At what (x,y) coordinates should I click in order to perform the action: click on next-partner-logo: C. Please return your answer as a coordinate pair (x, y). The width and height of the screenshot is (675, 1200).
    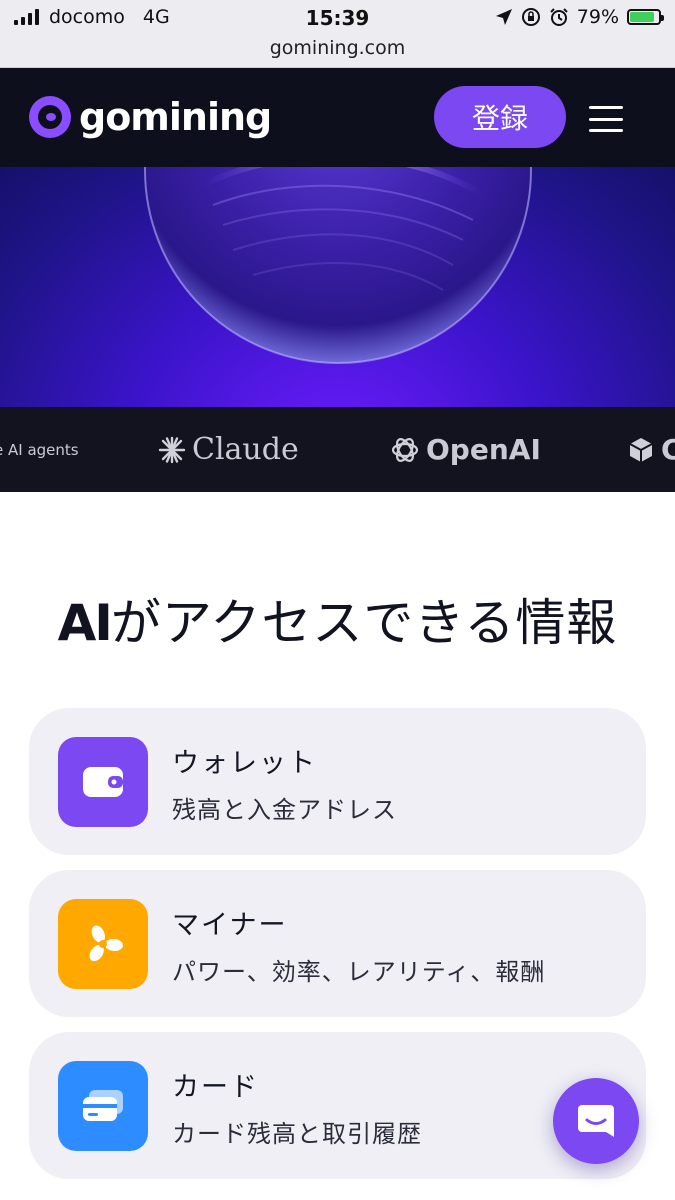
    Looking at the image, I should click on (651, 449).